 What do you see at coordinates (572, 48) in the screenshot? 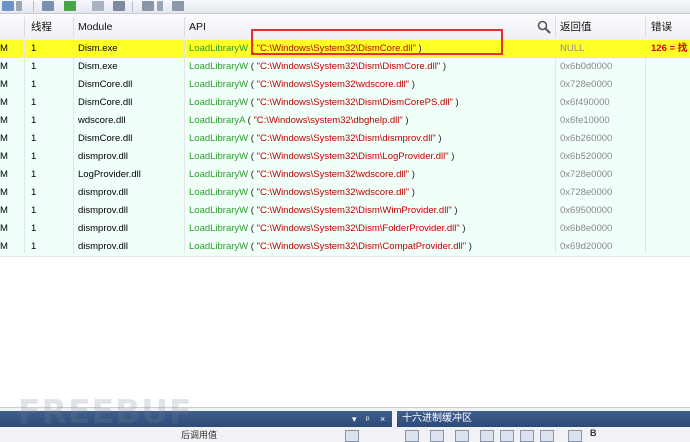
I see `return-value-cell: NULL` at bounding box center [572, 48].